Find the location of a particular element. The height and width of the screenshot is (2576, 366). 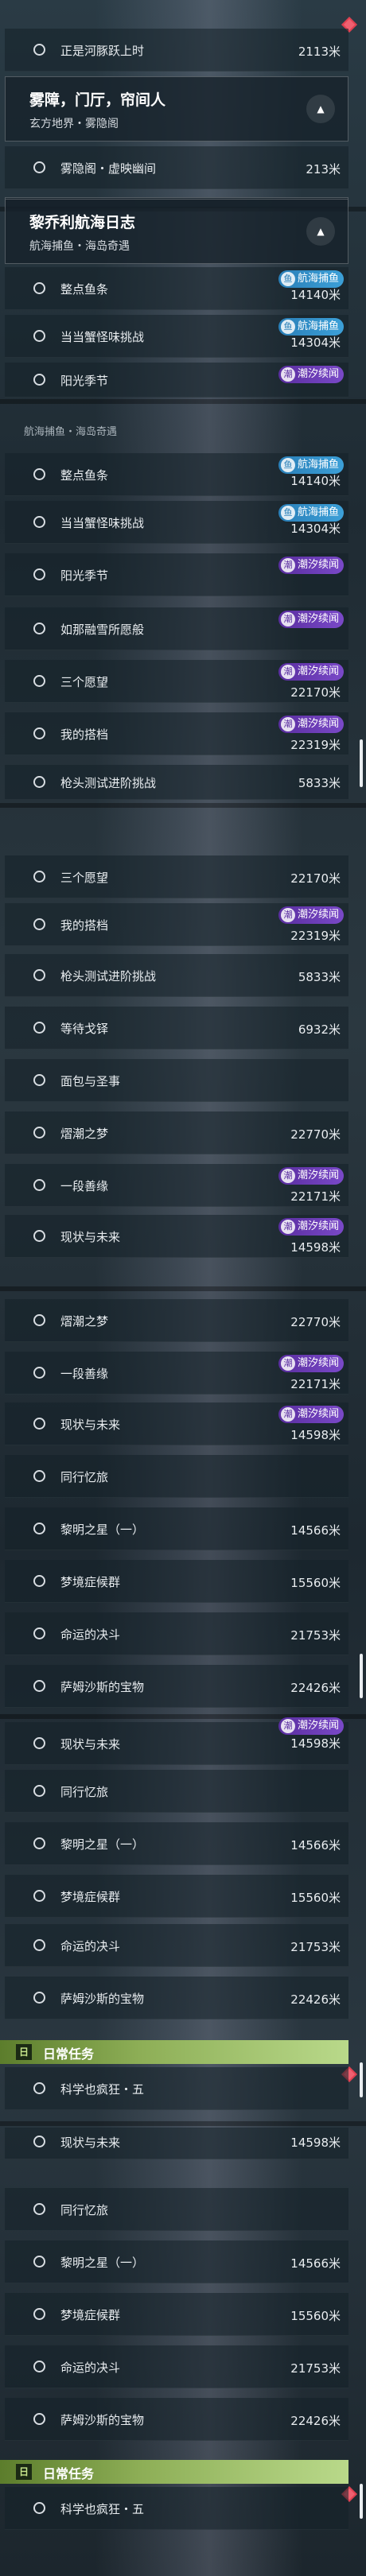

task-row: 等待戈铎 6932米 is located at coordinates (176, 1028).